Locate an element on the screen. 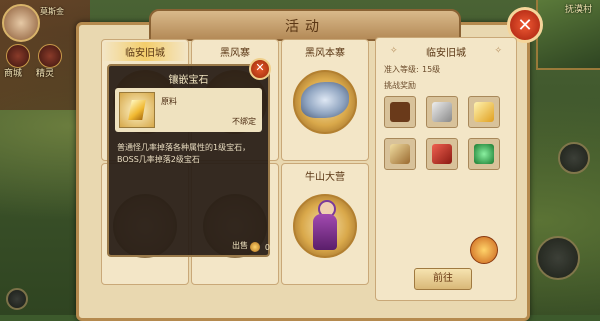 The height and width of the screenshot is (321, 600). red-scroll-icon is located at coordinates (442, 154).